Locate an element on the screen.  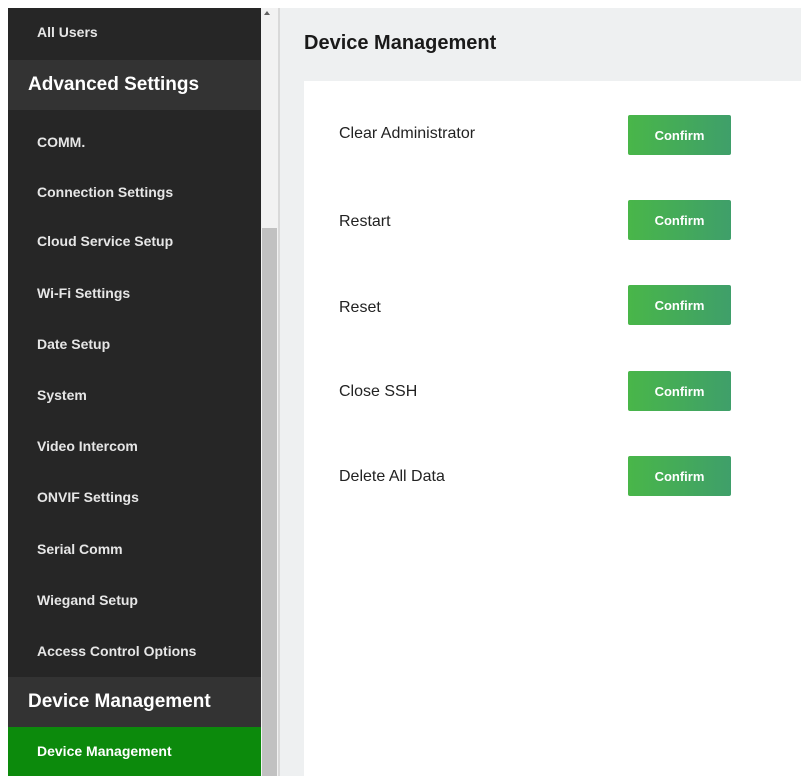
sidebar-item-serial-comm: Serial Comm is located at coordinates (134, 549).